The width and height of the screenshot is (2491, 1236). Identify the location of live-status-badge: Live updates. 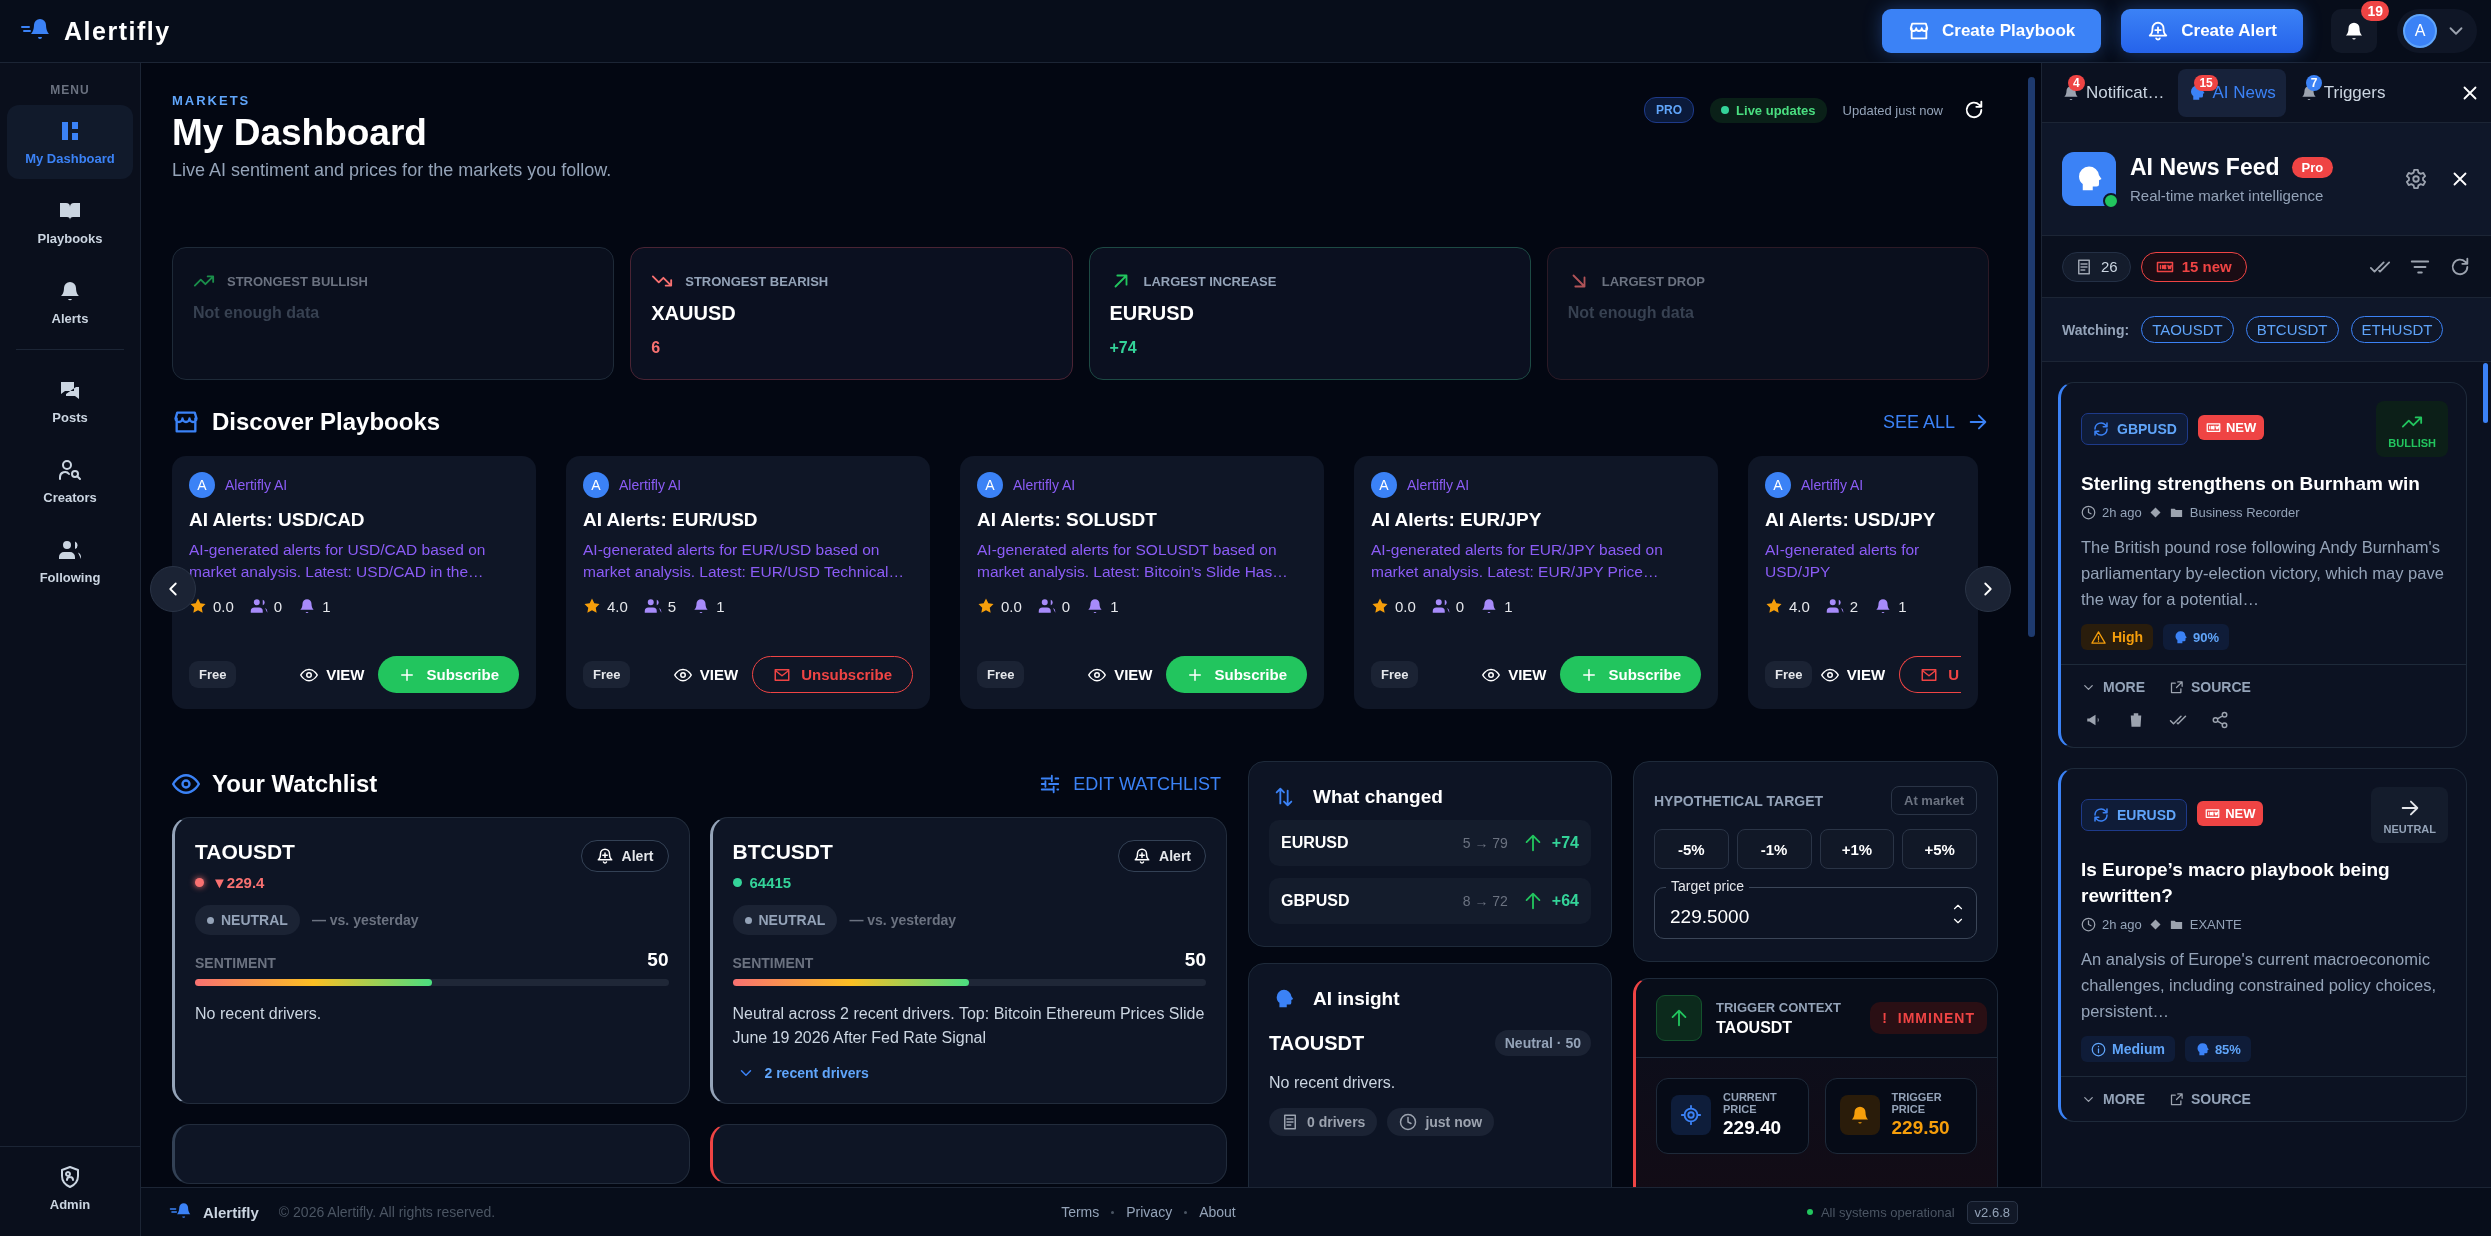
(1768, 110).